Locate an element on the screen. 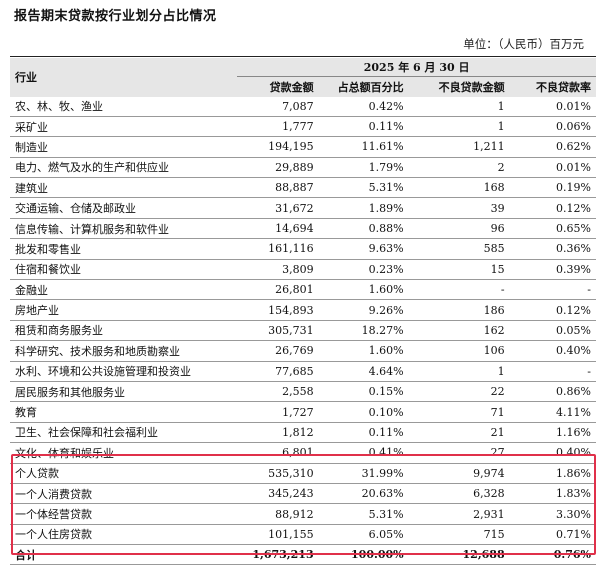  npl-rate-cell: 3.30% is located at coordinates (552, 514).